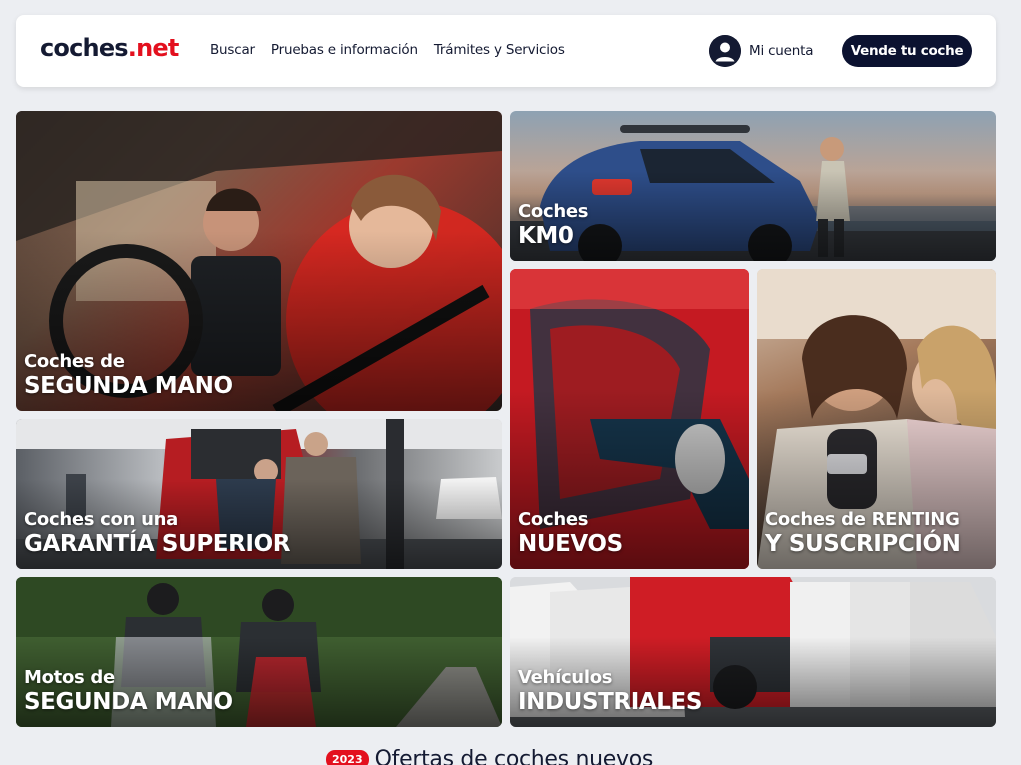 This screenshot has width=1021, height=765. Describe the element at coordinates (259, 494) in the screenshot. I see `tile-warranty-cars: Coches con una GARANTÍA SUPERIOR` at that location.